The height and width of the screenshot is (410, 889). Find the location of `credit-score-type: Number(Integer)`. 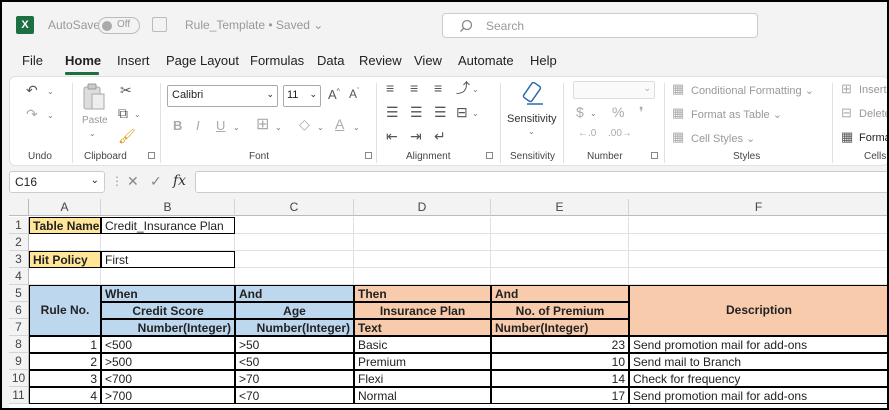

credit-score-type: Number(Integer) is located at coordinates (168, 327).